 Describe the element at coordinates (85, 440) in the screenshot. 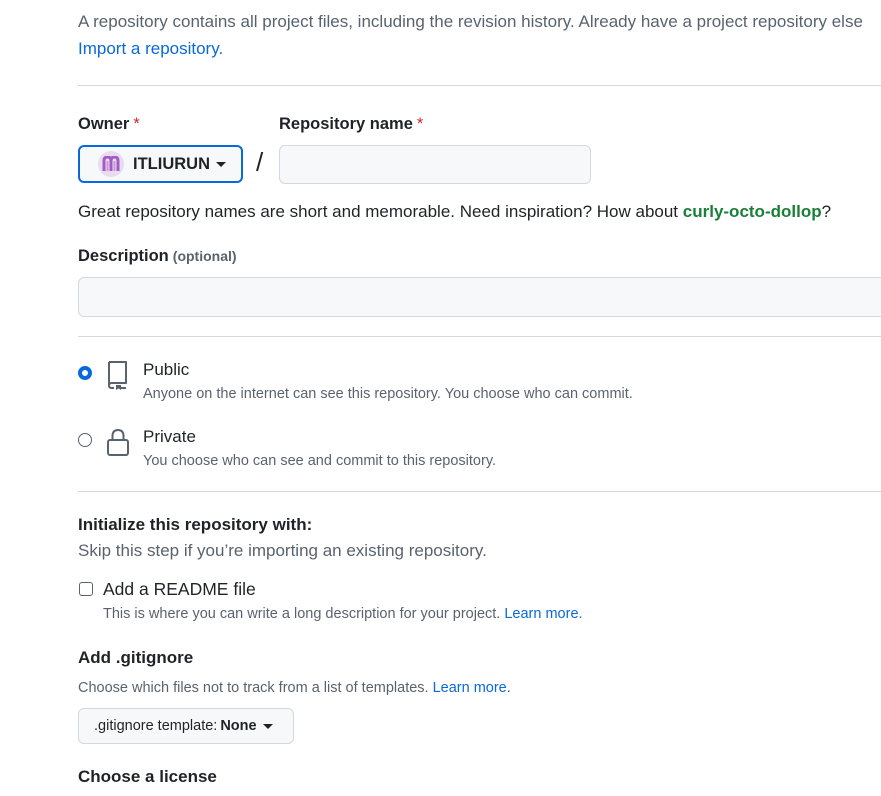

I see `private-radio` at that location.